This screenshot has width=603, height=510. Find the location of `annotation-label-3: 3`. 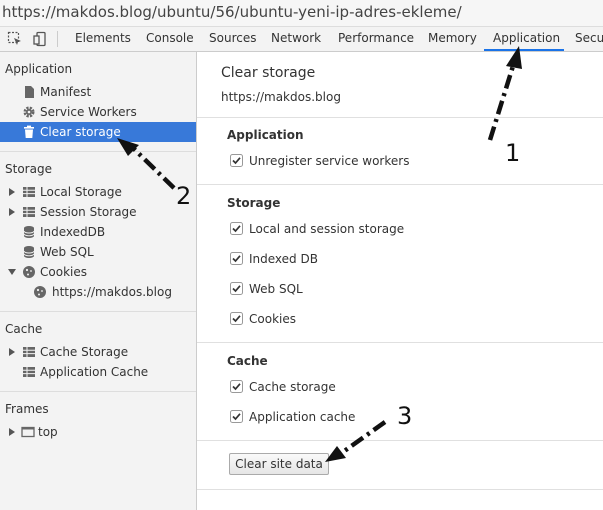

annotation-label-3: 3 is located at coordinates (405, 416).